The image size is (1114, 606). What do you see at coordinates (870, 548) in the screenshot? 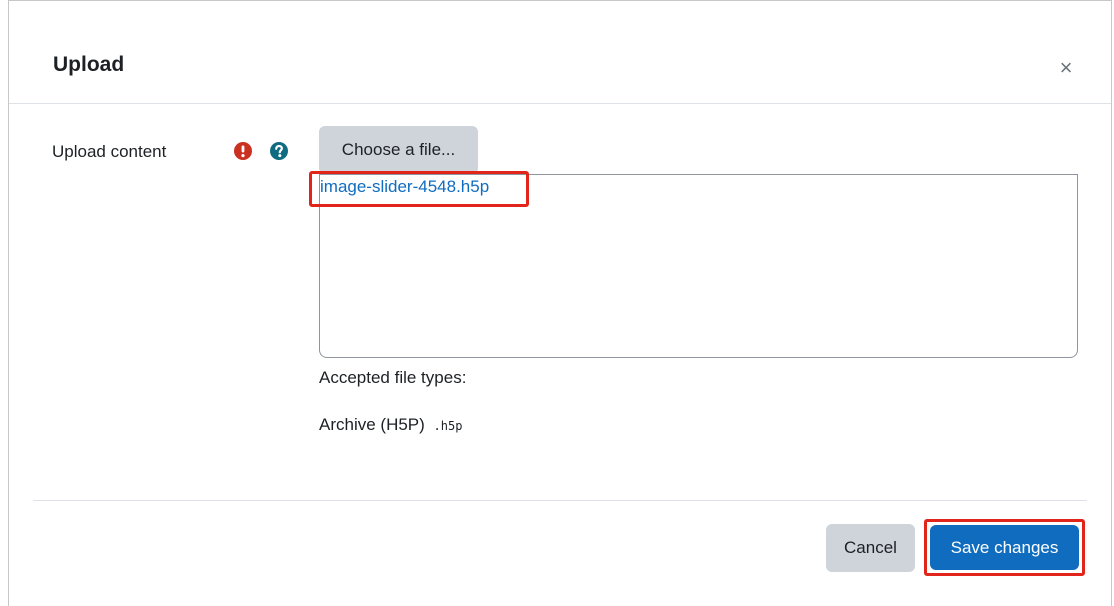
I see `cancel-button: Cancel` at bounding box center [870, 548].